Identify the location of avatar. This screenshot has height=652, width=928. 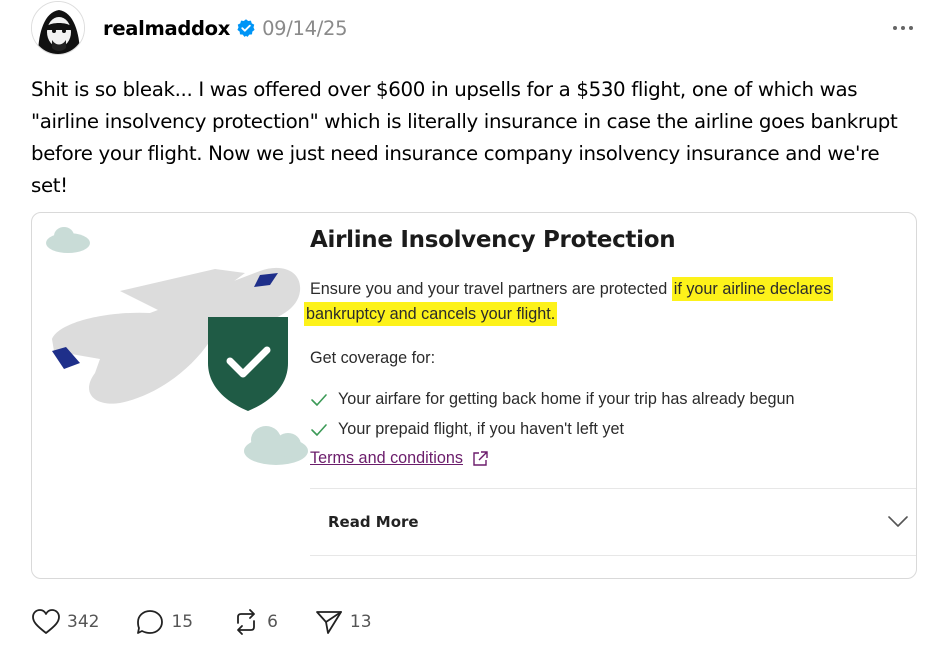
(58, 28).